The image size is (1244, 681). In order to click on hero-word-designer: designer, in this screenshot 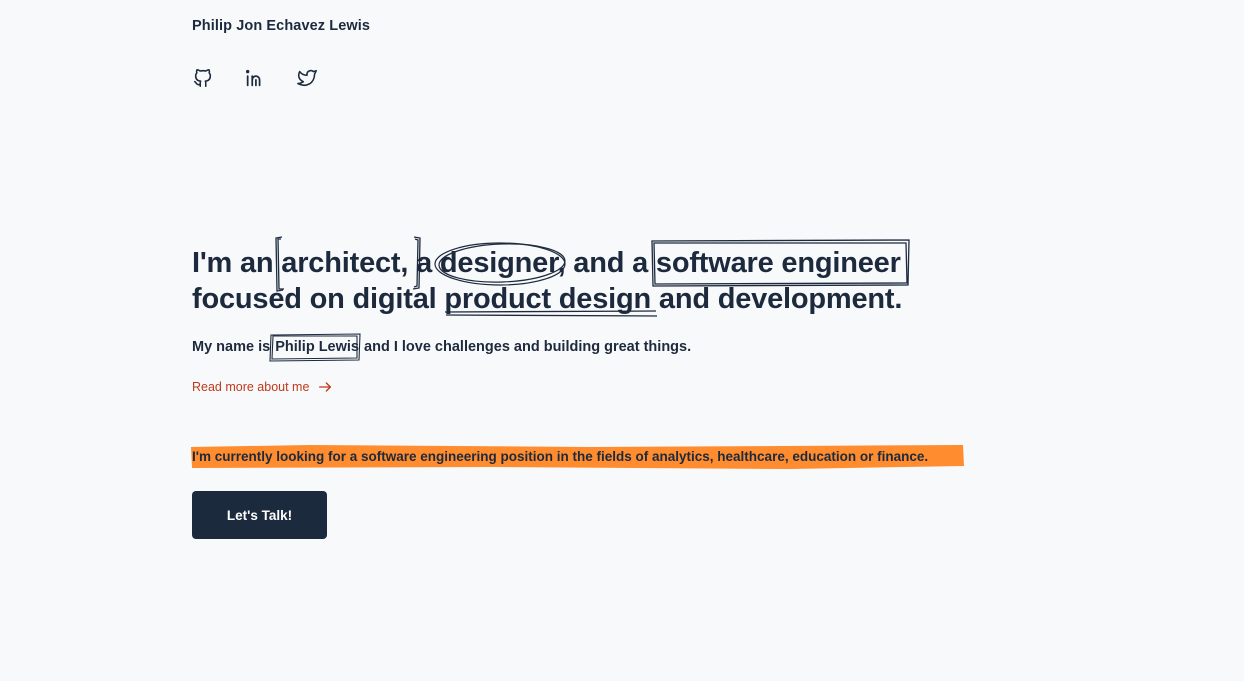, I will do `click(502, 263)`.